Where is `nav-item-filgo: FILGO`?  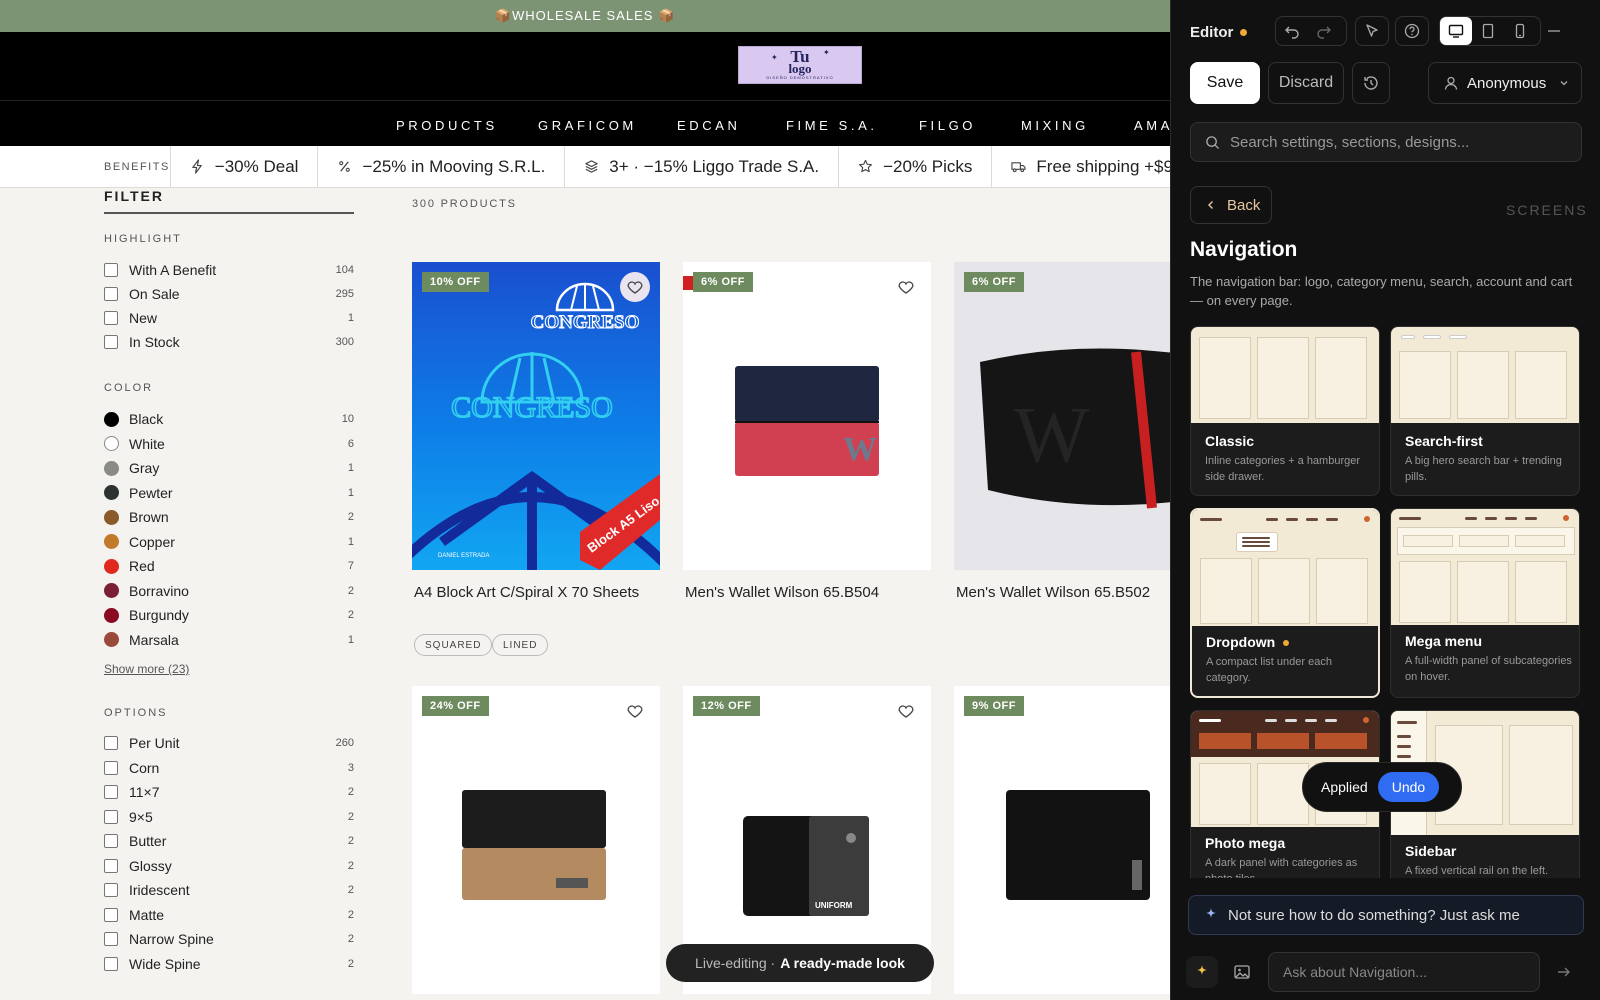 nav-item-filgo: FILGO is located at coordinates (947, 125).